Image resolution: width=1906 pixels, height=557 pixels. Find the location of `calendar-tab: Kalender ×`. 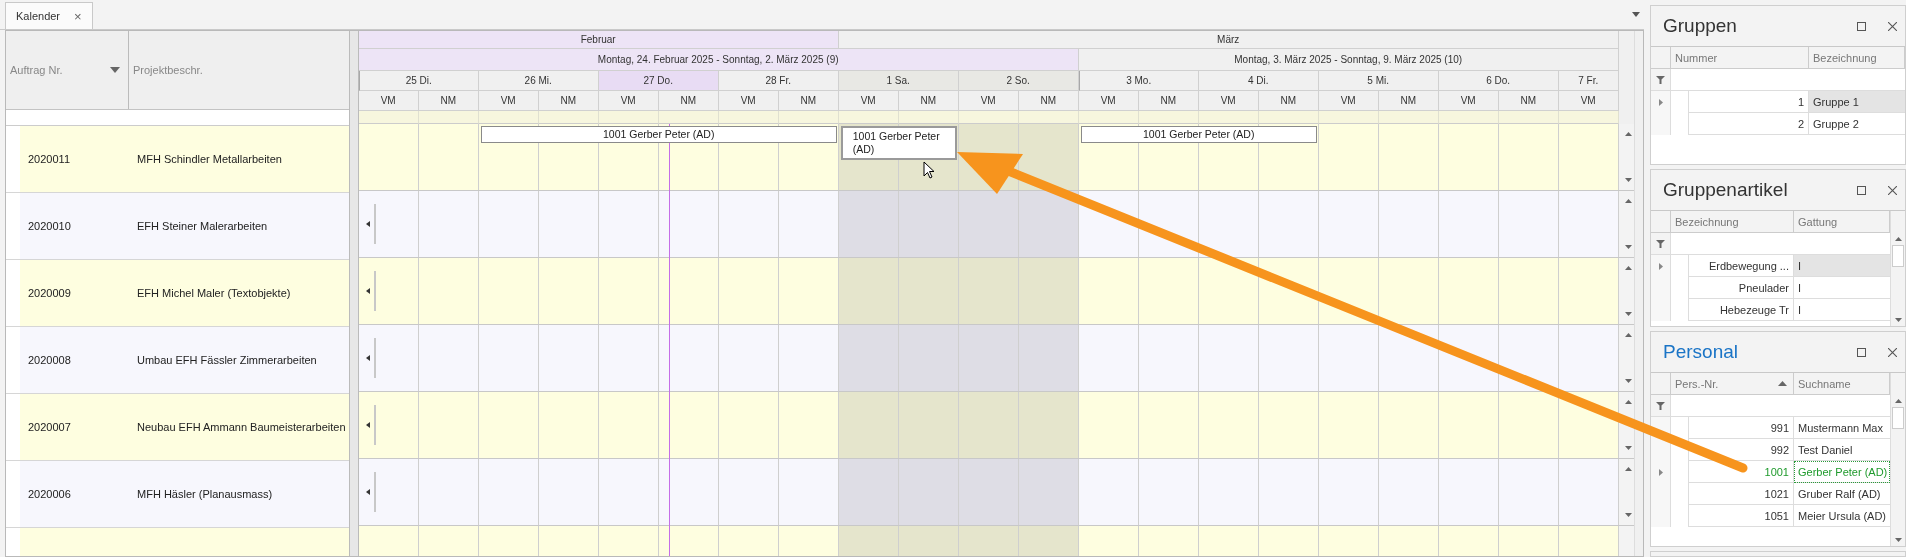

calendar-tab: Kalender × is located at coordinates (49, 15).